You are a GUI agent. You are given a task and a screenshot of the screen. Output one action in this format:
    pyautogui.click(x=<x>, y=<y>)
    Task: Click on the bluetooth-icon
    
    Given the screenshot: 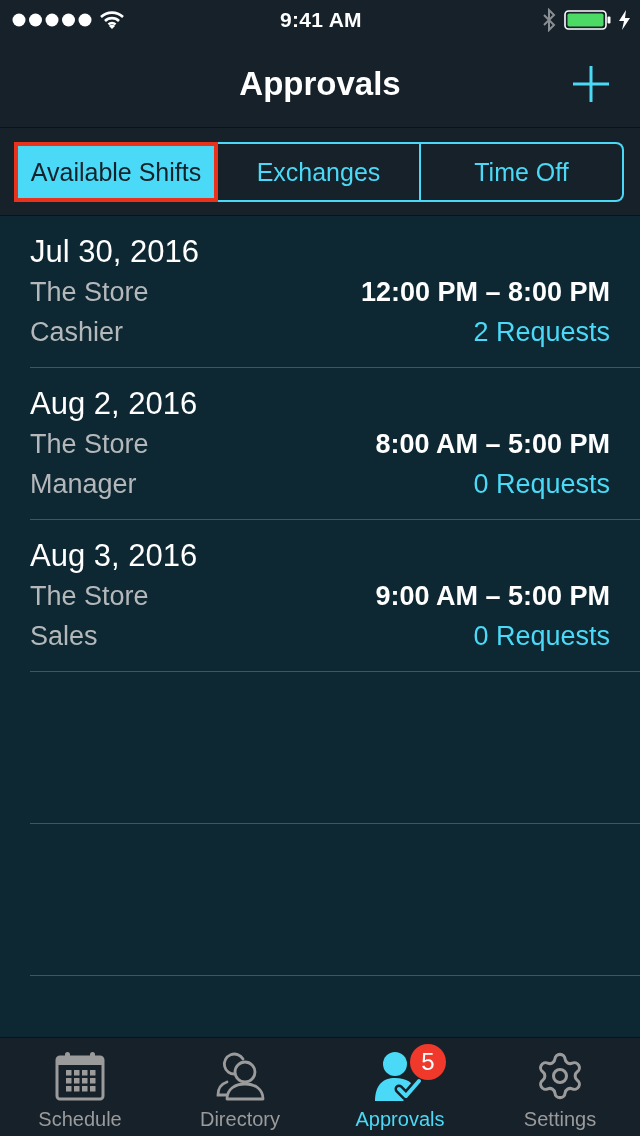 What is the action you would take?
    pyautogui.click(x=549, y=20)
    